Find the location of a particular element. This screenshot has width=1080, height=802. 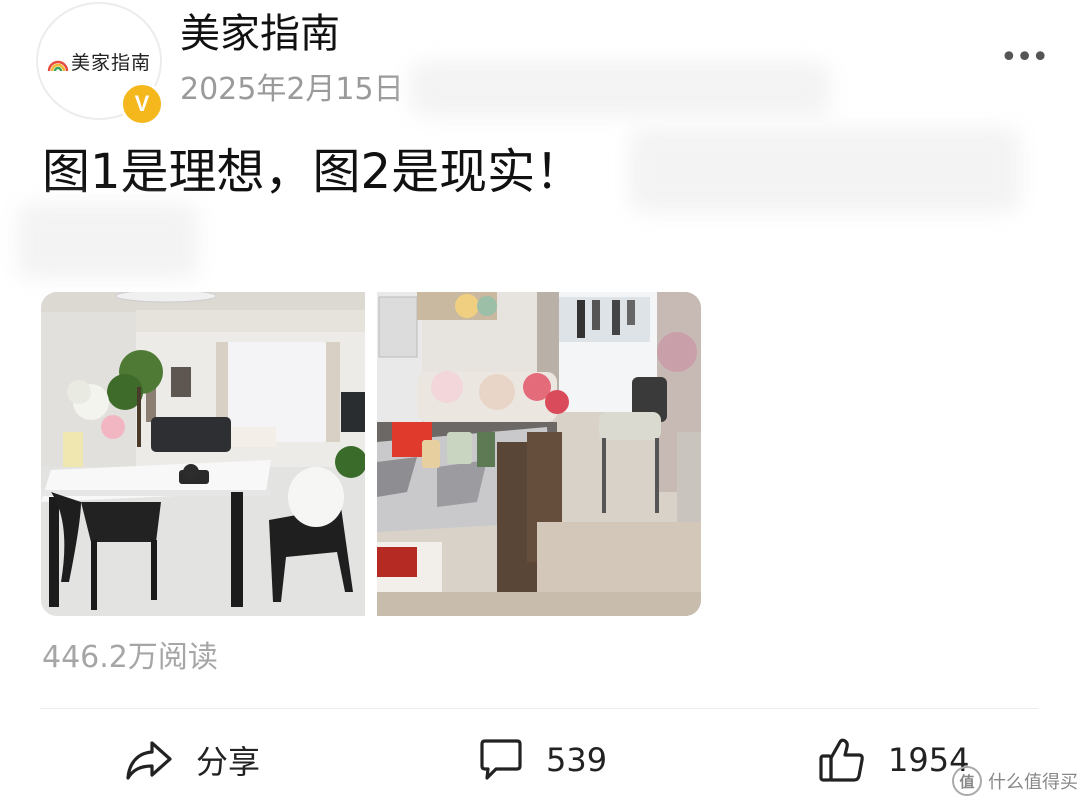

like-button: 1954 is located at coordinates (893, 760).